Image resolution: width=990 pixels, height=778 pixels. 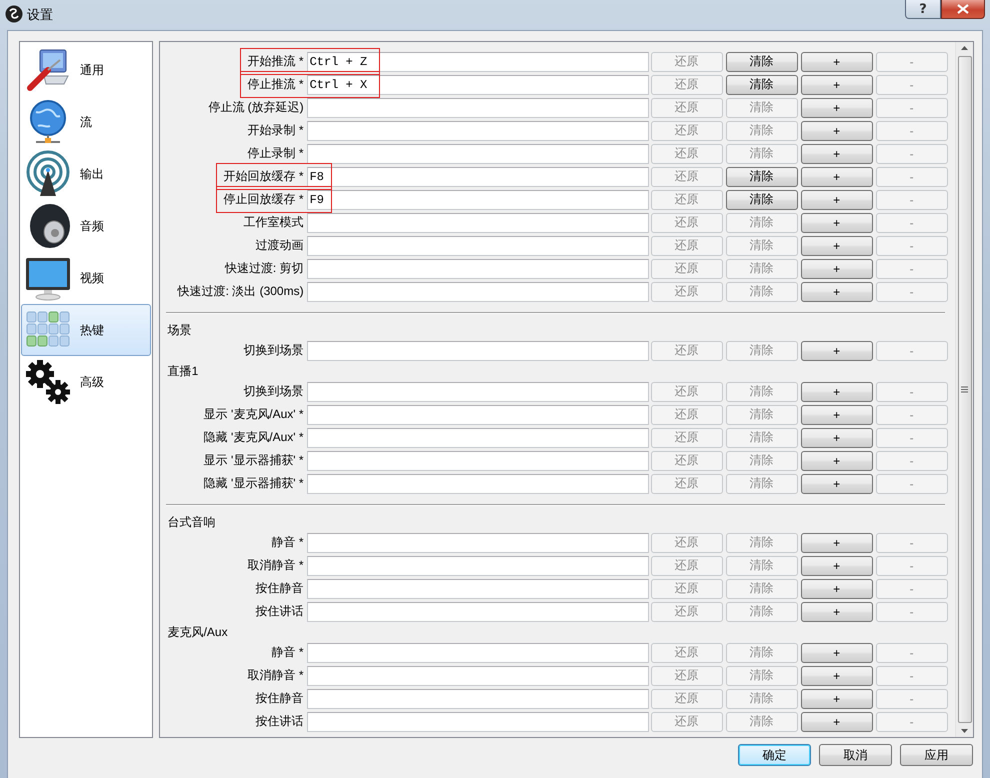 I want to click on sidebar-item: 音频, so click(x=86, y=226).